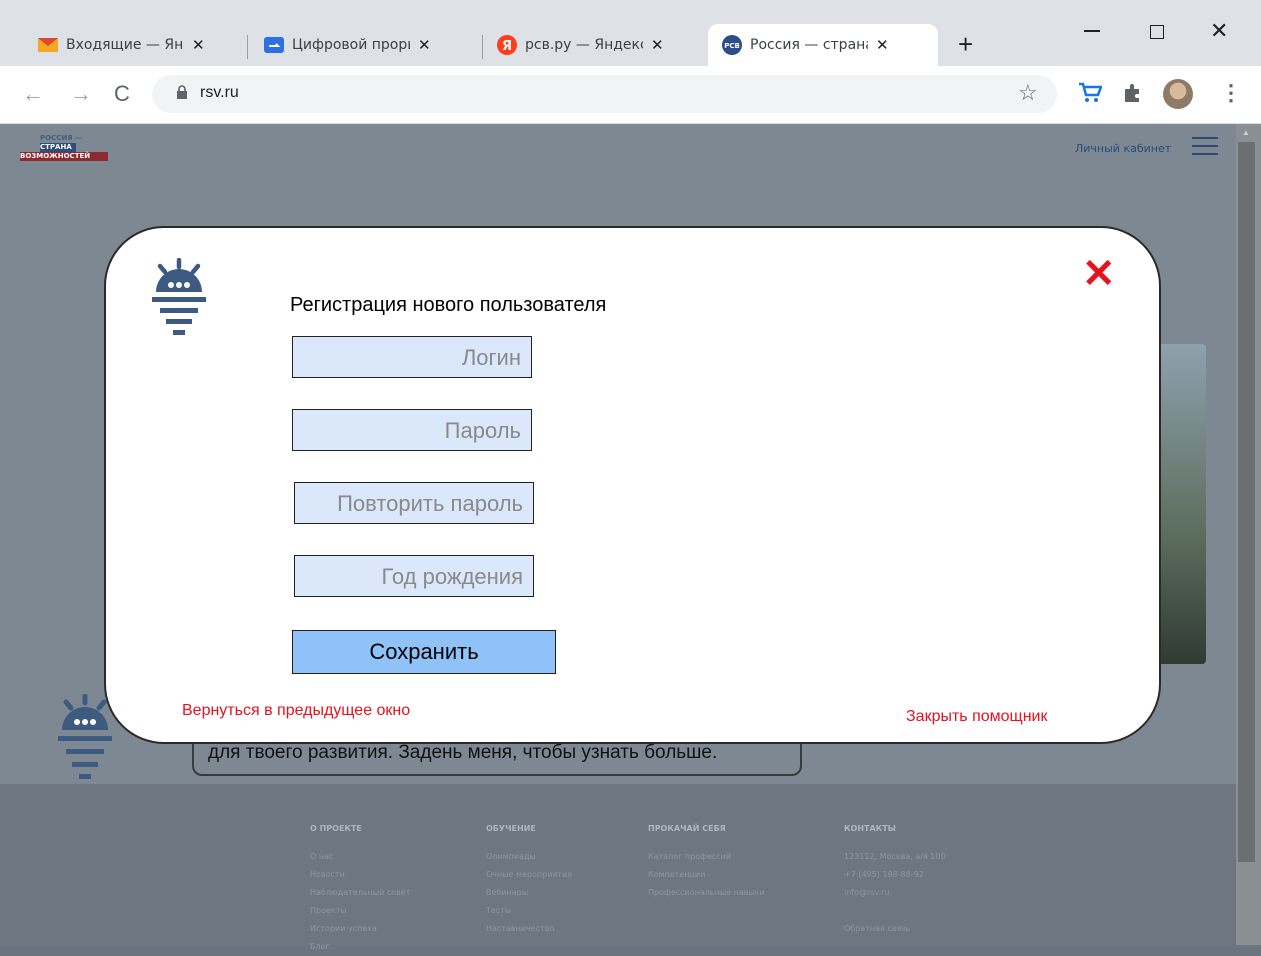 This screenshot has height=956, width=1261. I want to click on tab-rsv-active: РСВ Россия — страна ✕, so click(823, 45).